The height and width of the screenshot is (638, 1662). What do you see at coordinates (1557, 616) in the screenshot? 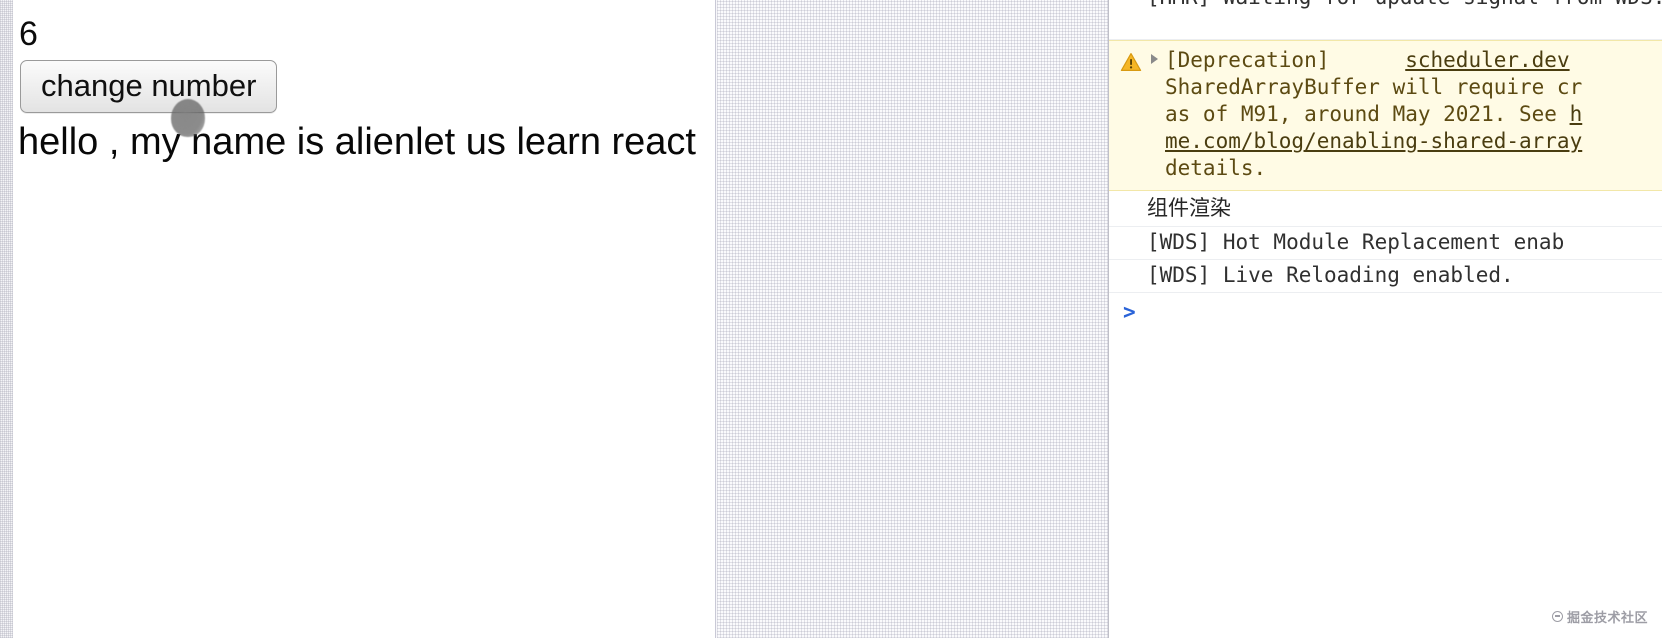
I see `watermark-logo-icon` at bounding box center [1557, 616].